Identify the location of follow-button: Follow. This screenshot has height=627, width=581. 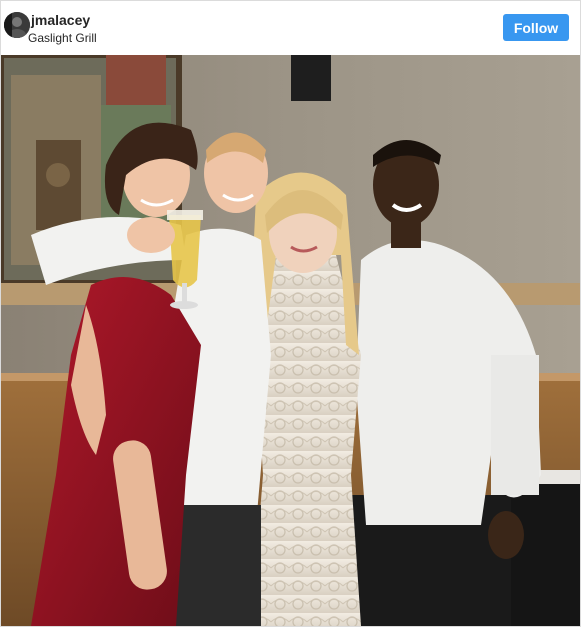
(536, 27).